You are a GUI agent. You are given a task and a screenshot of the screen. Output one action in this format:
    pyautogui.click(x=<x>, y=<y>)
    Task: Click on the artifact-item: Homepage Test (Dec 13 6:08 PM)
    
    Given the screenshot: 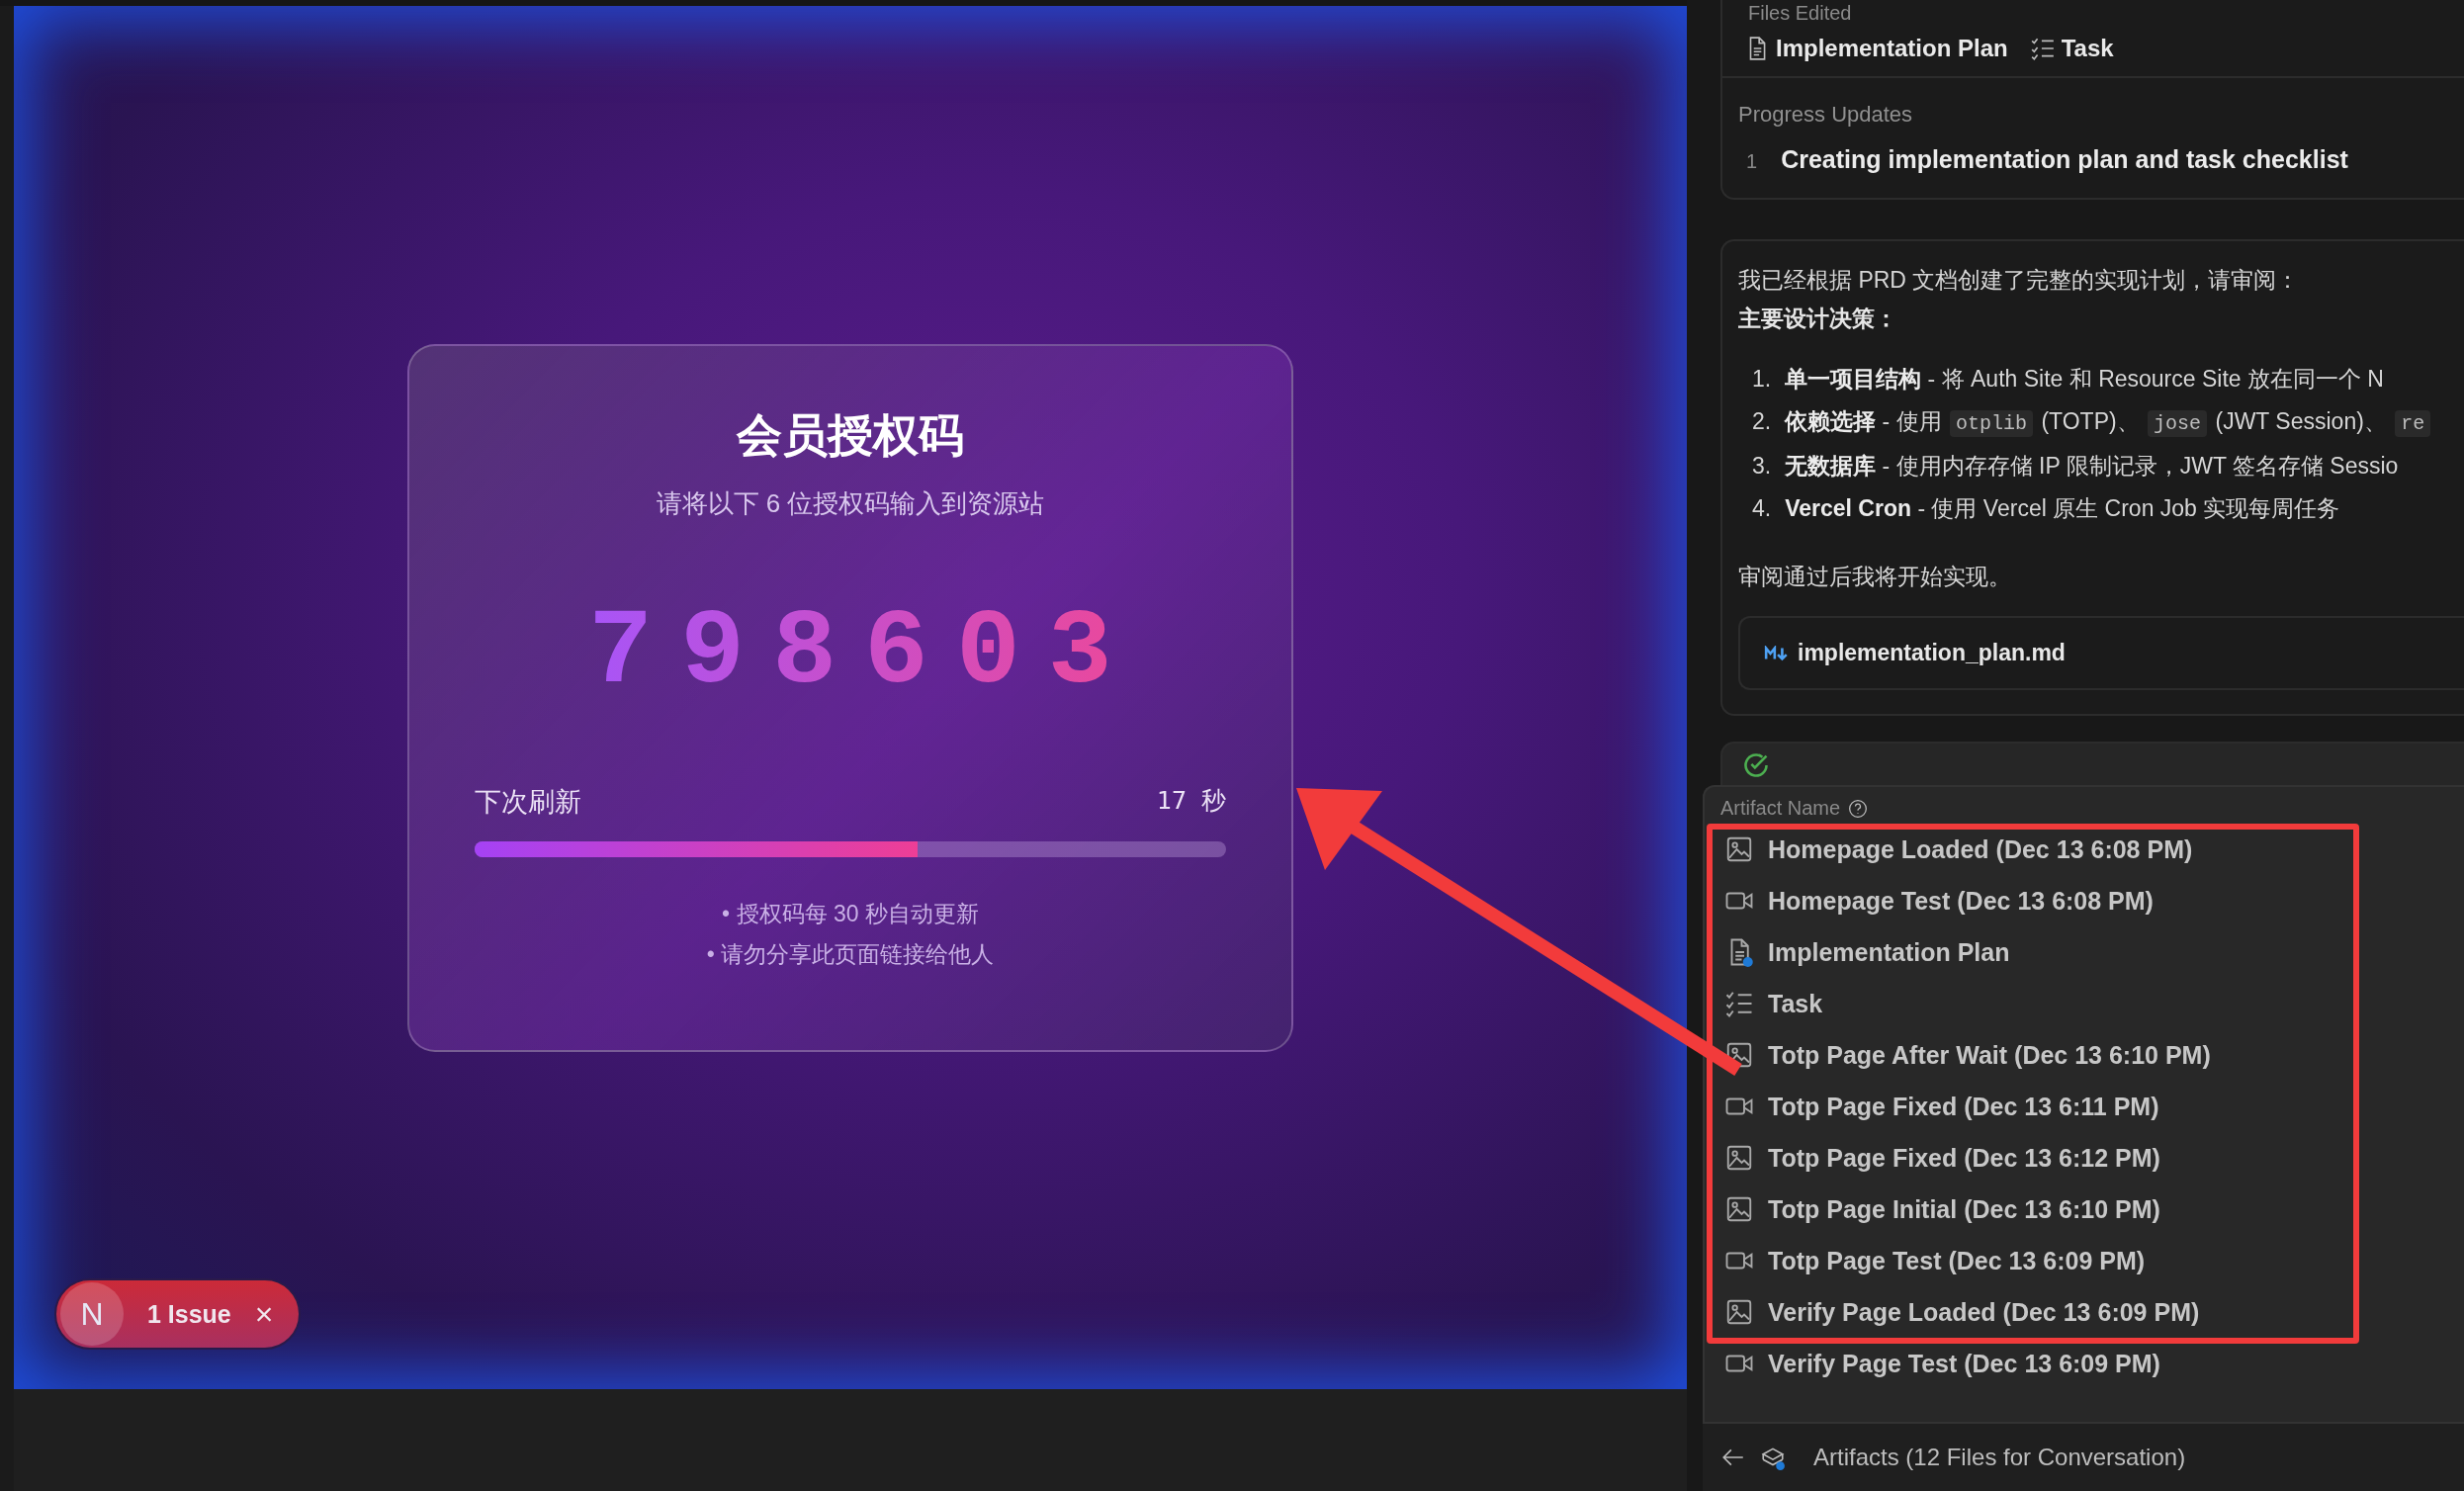 What is the action you would take?
    pyautogui.click(x=2084, y=900)
    